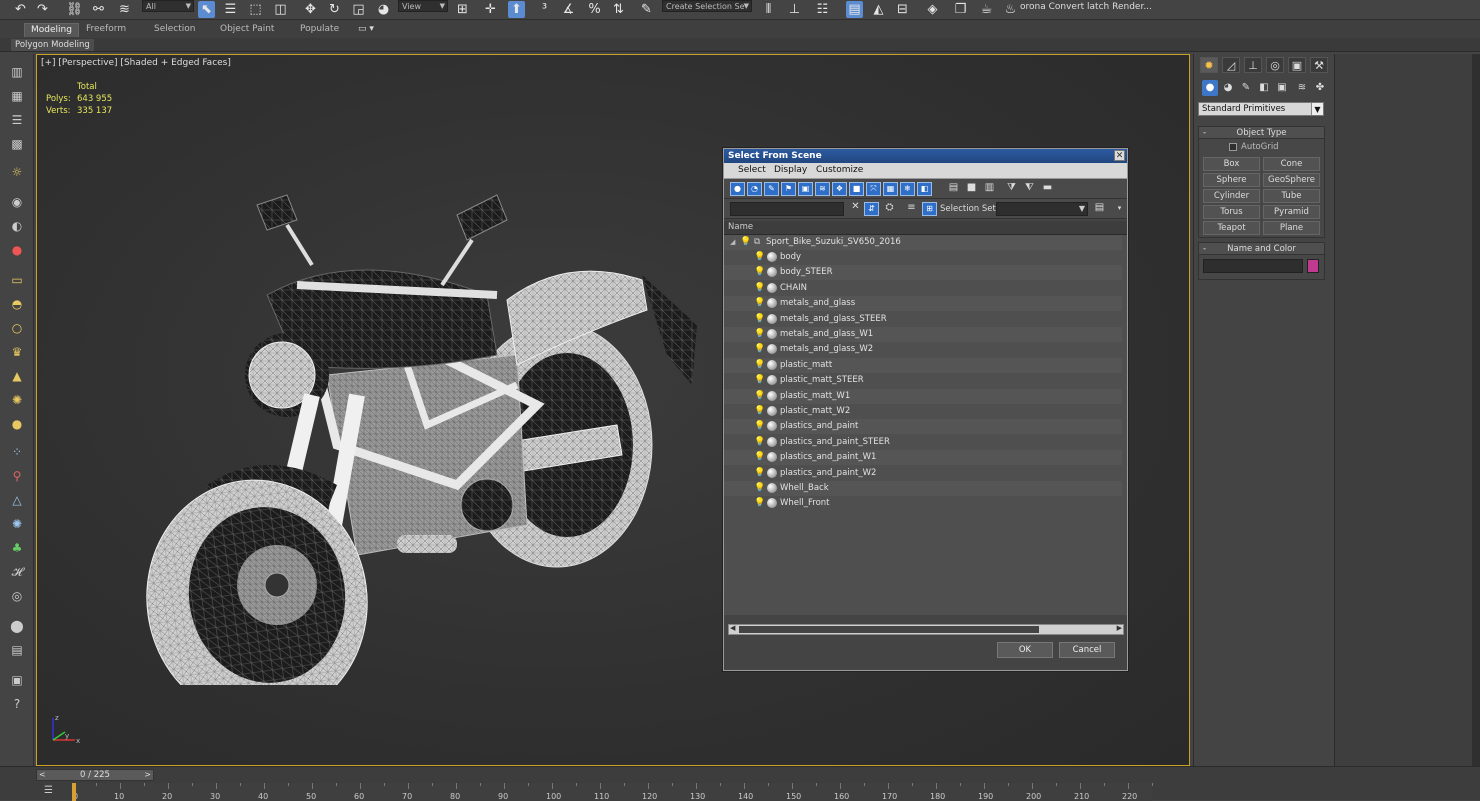 The height and width of the screenshot is (801, 1480). I want to click on window-crossing-icon: ◫, so click(280, 9).